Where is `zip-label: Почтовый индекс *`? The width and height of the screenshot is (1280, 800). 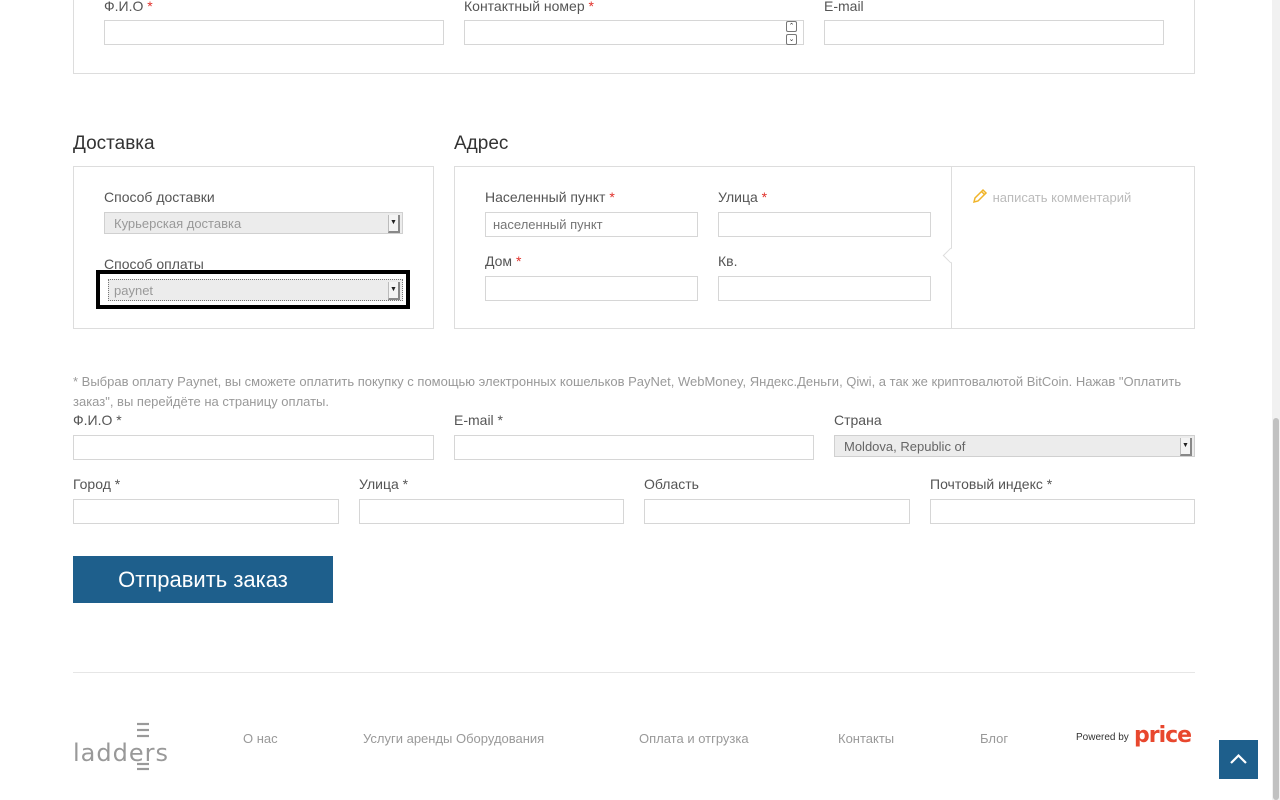
zip-label: Почтовый индекс * is located at coordinates (991, 484).